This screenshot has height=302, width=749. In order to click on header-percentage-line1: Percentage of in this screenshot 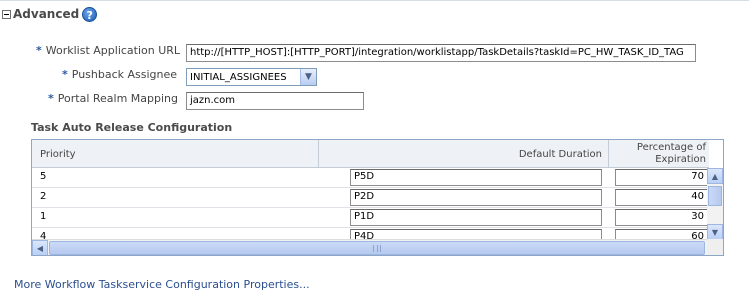, I will do `click(671, 147)`.